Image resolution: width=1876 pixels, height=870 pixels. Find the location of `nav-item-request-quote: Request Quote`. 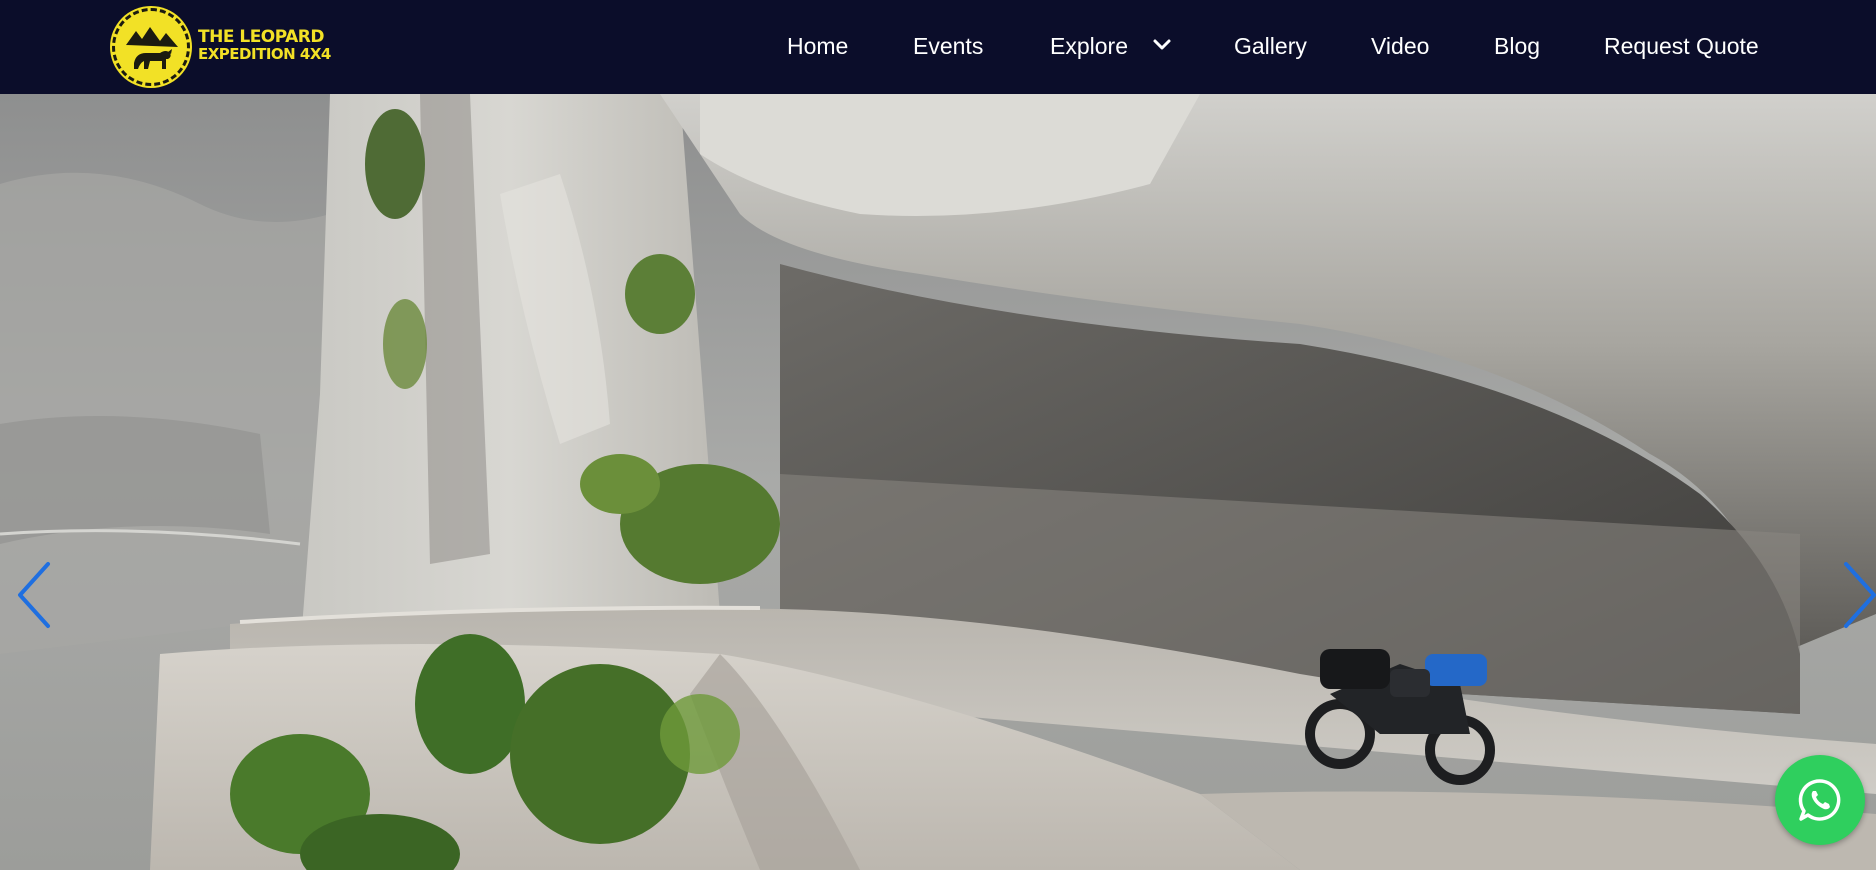

nav-item-request-quote: Request Quote is located at coordinates (1681, 46).